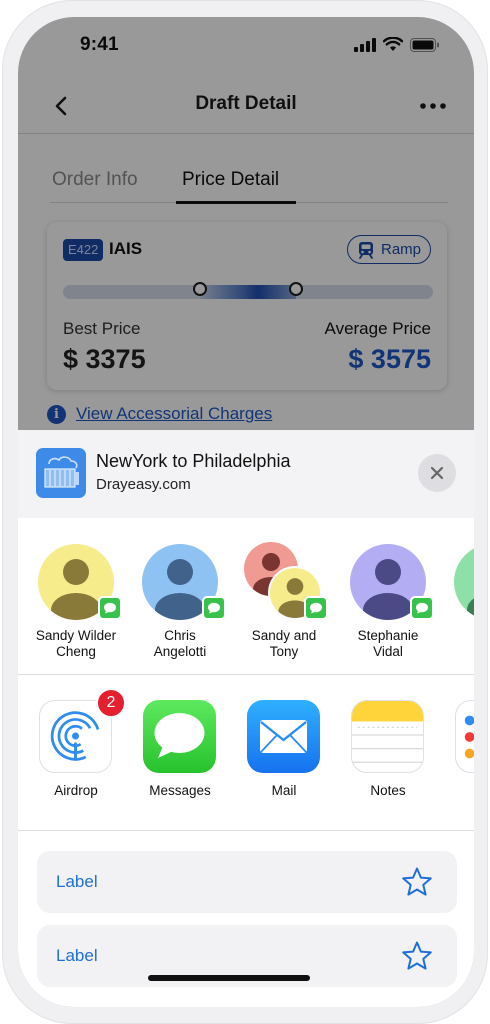  I want to click on contact-name: Chris Angelotti, so click(180, 643).